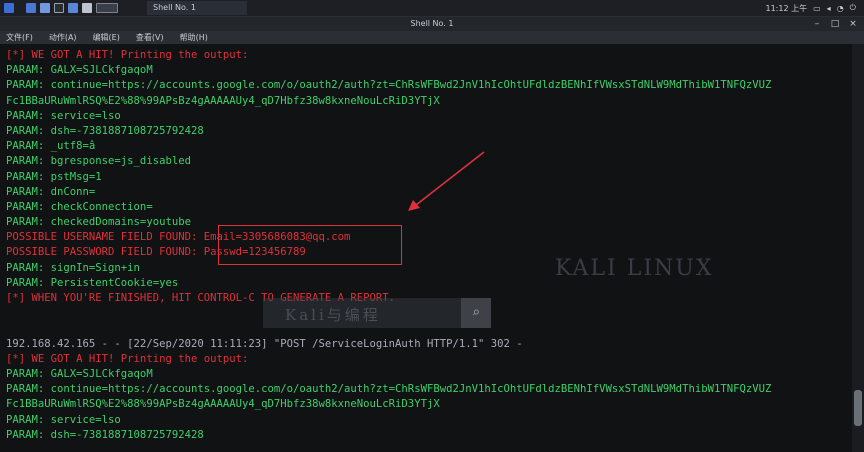  I want to click on annotation-arrow-icon, so click(446, 181).